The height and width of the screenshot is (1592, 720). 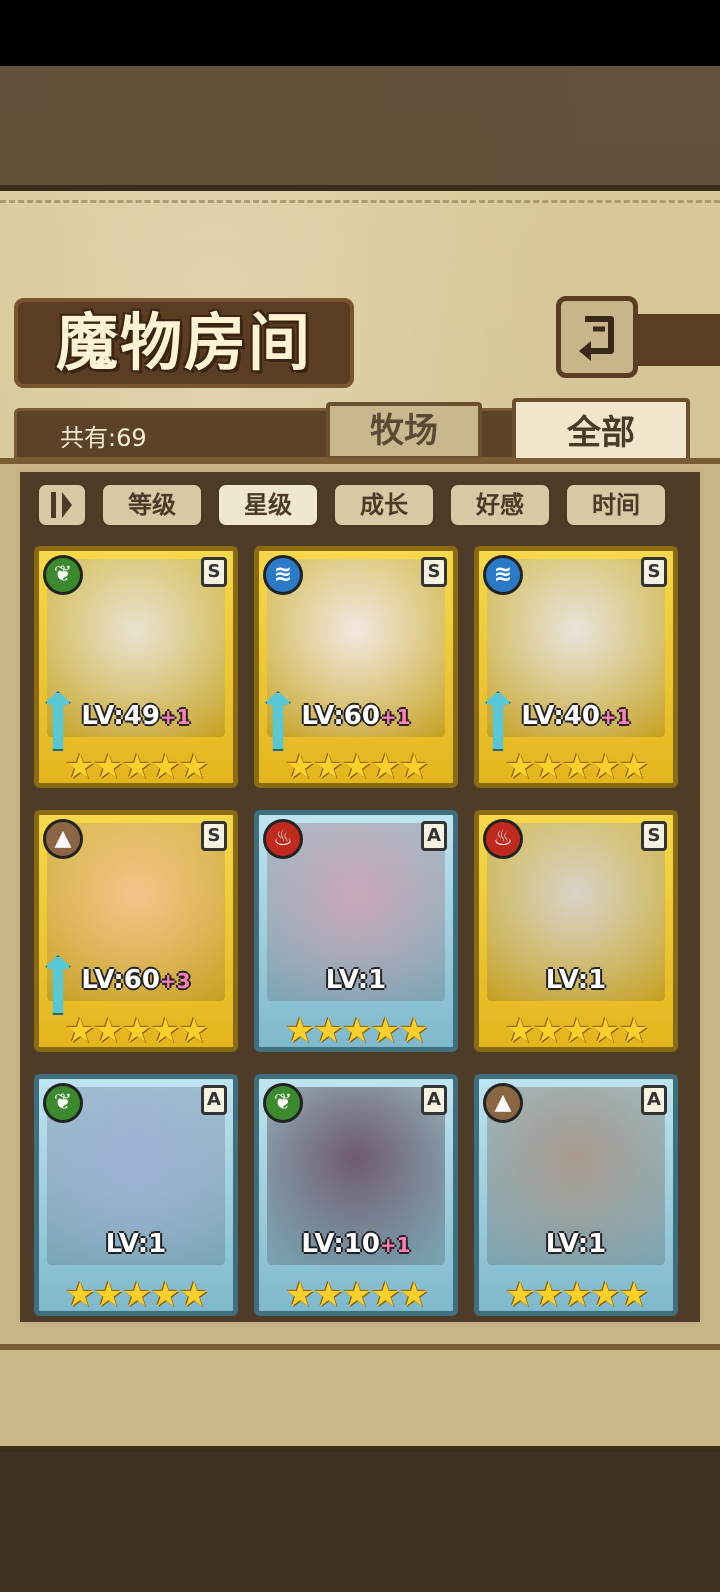 I want to click on monster-card: ❦ S LV:49+1 ★★★★★, so click(x=136, y=667).